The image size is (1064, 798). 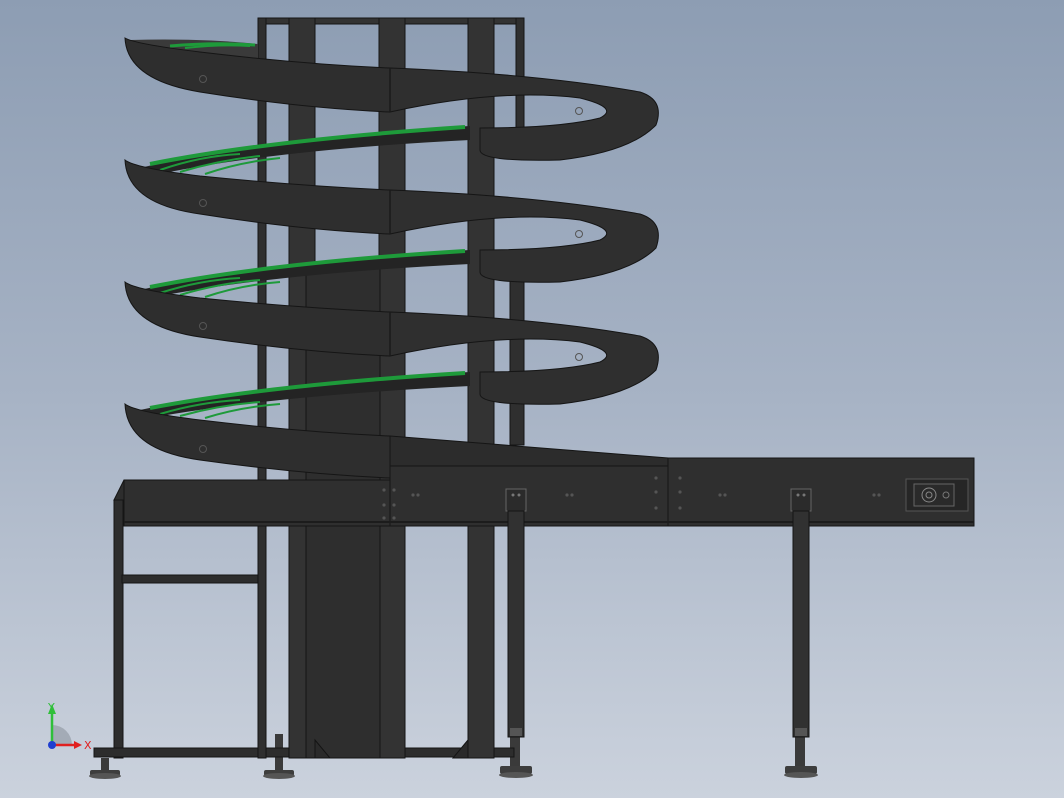 What do you see at coordinates (937, 495) in the screenshot?
I see `drive-bearing-plate` at bounding box center [937, 495].